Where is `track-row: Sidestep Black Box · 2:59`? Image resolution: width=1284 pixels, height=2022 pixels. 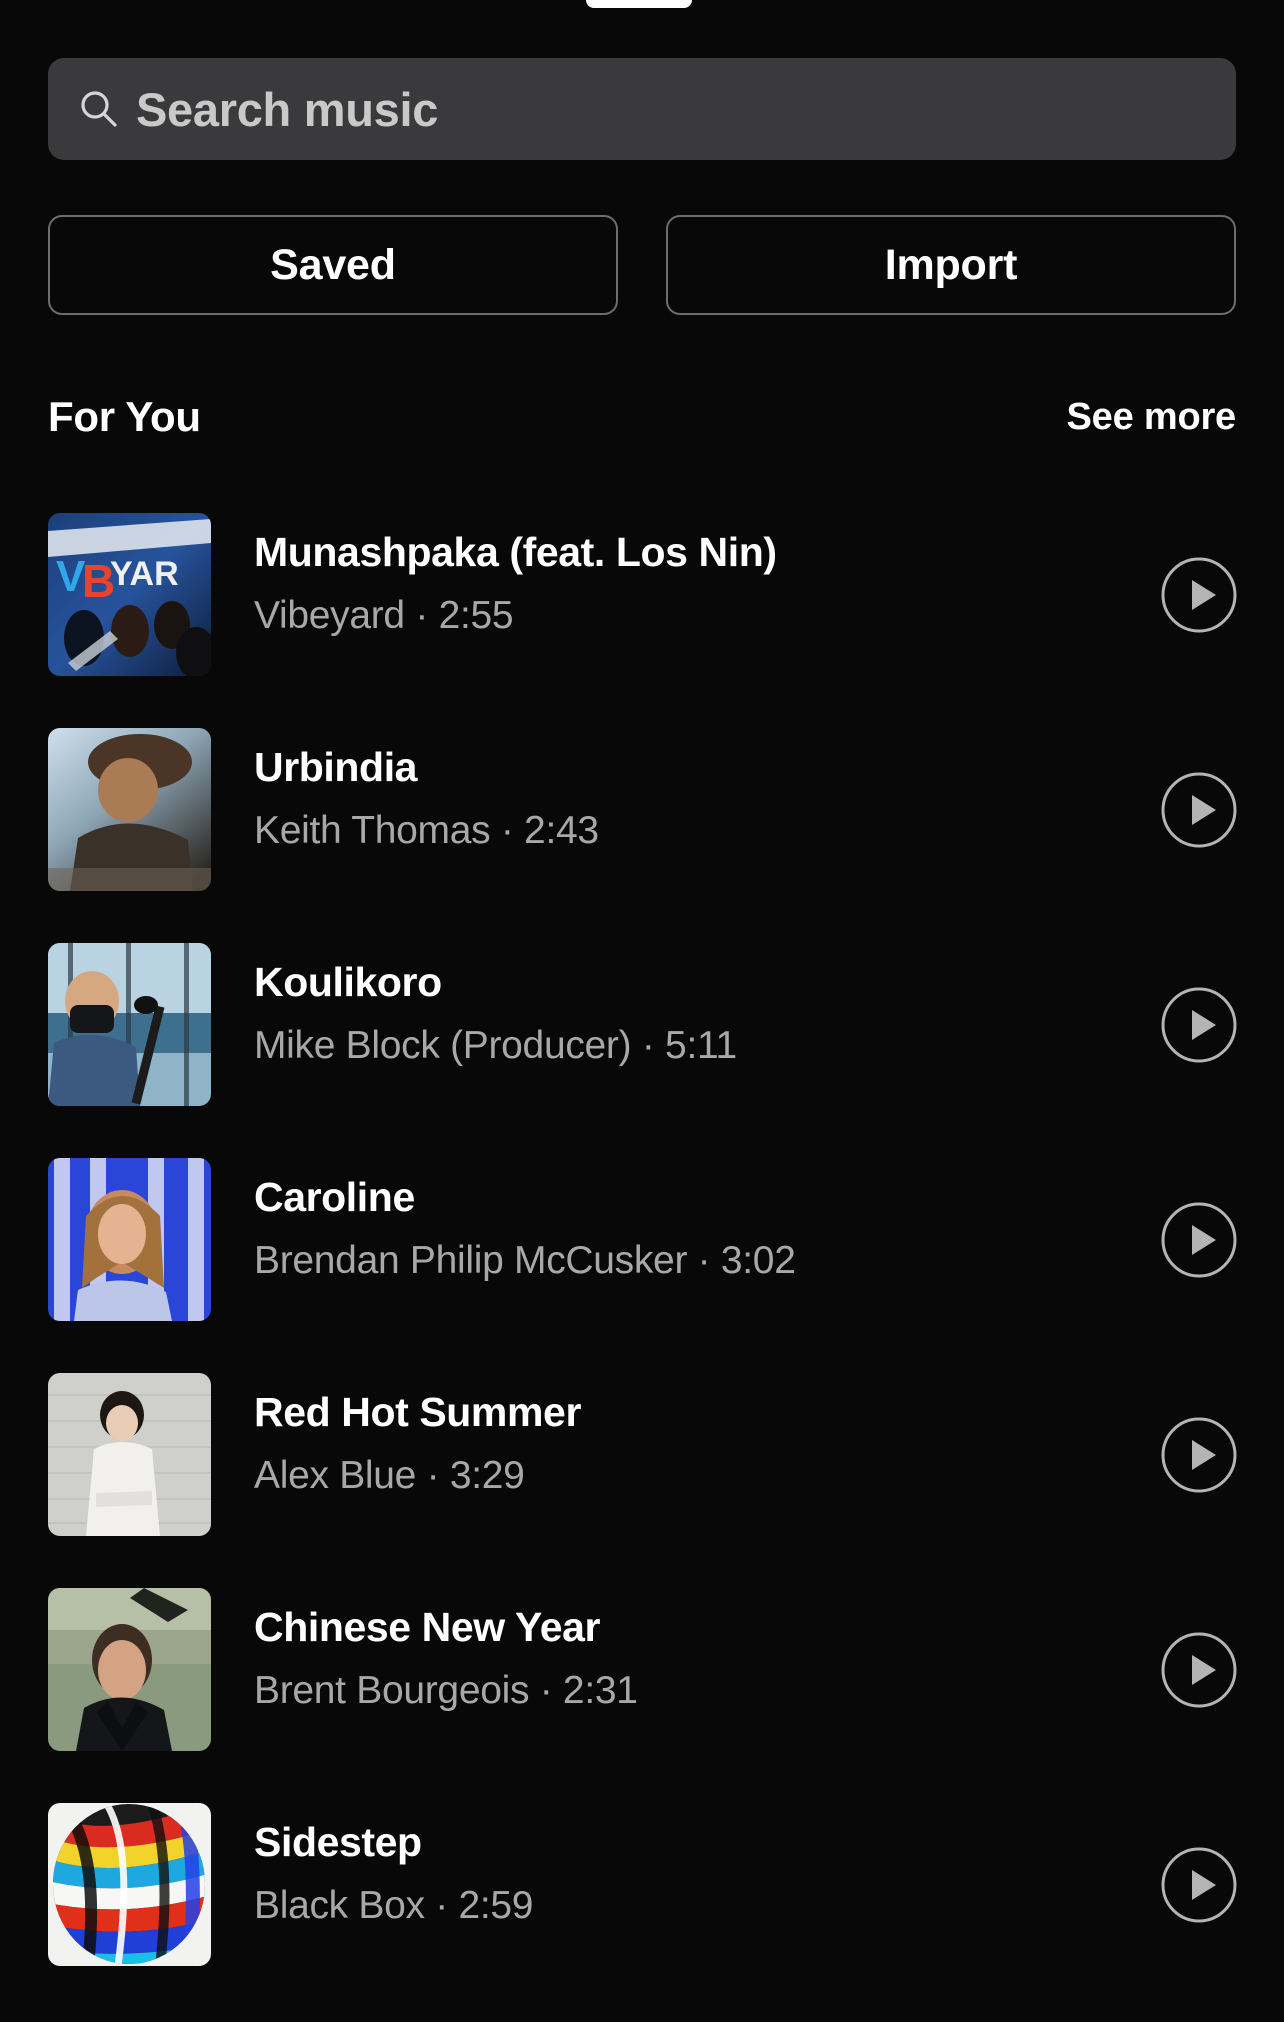 track-row: Sidestep Black Box · 2:59 is located at coordinates (642, 1903).